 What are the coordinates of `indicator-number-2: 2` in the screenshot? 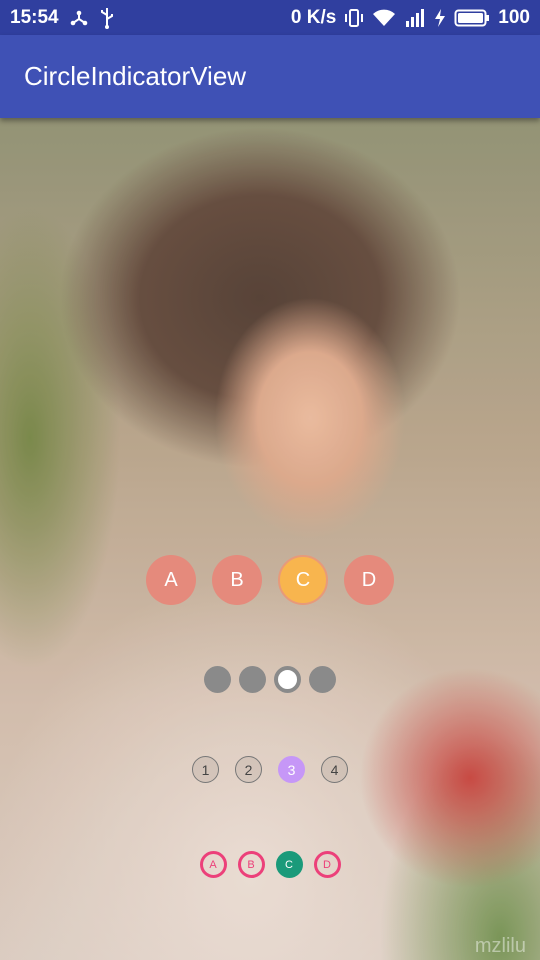 It's located at (248, 769).